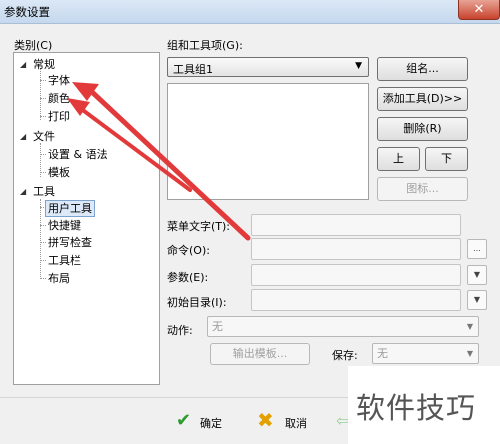 This screenshot has height=444, width=500. Describe the element at coordinates (479, 10) in the screenshot. I see `close-button: ✕` at that location.